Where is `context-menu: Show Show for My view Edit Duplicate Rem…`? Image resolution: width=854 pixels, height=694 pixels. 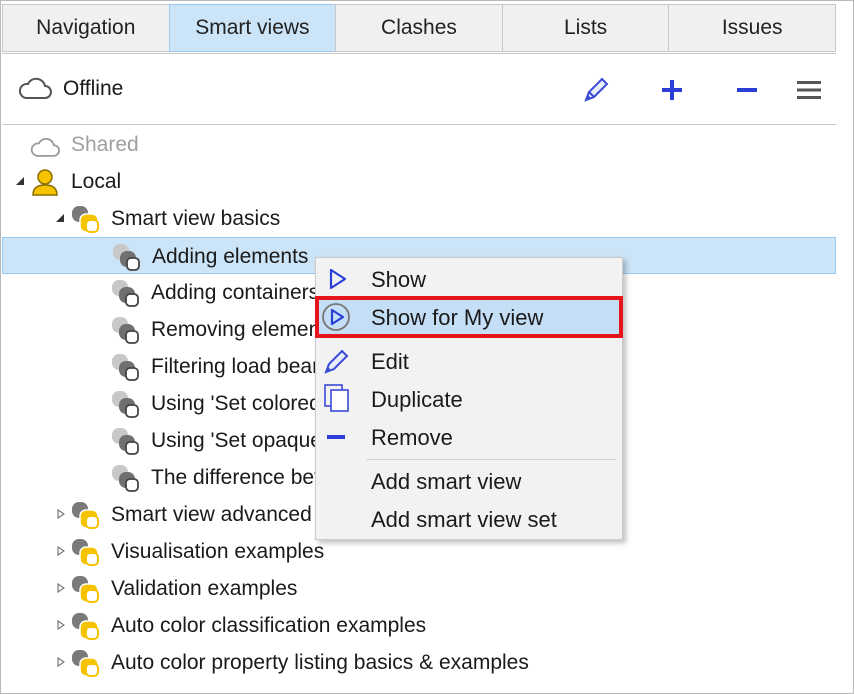
context-menu: Show Show for My view Edit Duplicate Rem… is located at coordinates (469, 398).